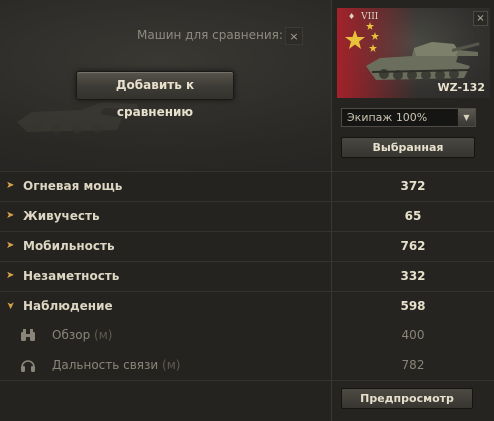  Describe the element at coordinates (165, 306) in the screenshot. I see `stat-row-spotting: ➤ Наблюдение` at that location.